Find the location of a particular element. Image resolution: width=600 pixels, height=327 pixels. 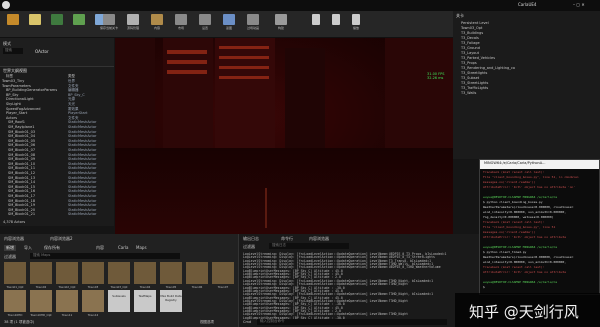

stop-button is located at coordinates (336, 24).